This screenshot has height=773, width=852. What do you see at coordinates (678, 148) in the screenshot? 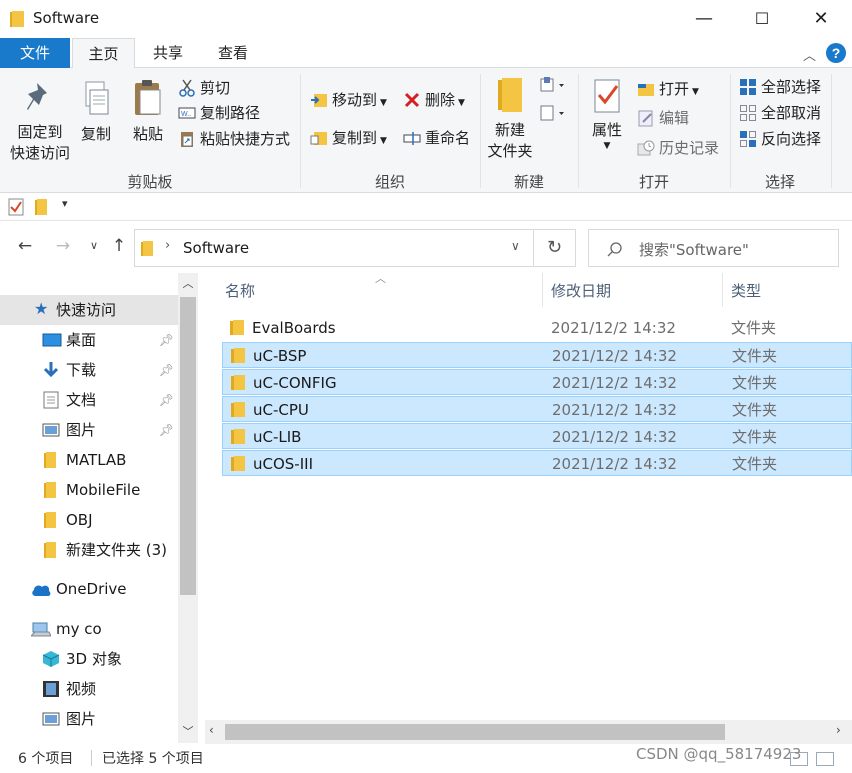
I see `history-button: 历史记录` at bounding box center [678, 148].